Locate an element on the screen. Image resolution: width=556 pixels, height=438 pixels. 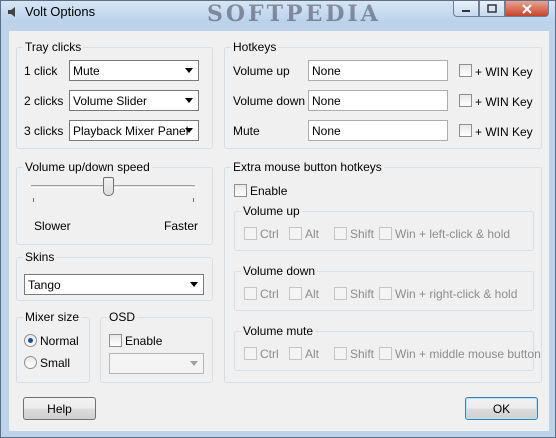
speaker-icon is located at coordinates (11, 12).